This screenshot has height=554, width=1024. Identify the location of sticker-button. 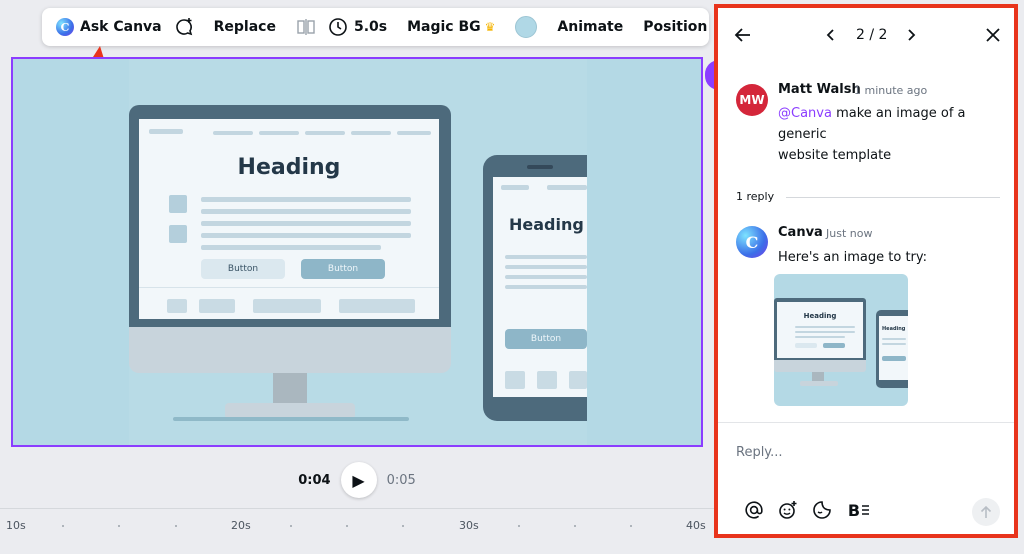
(822, 510).